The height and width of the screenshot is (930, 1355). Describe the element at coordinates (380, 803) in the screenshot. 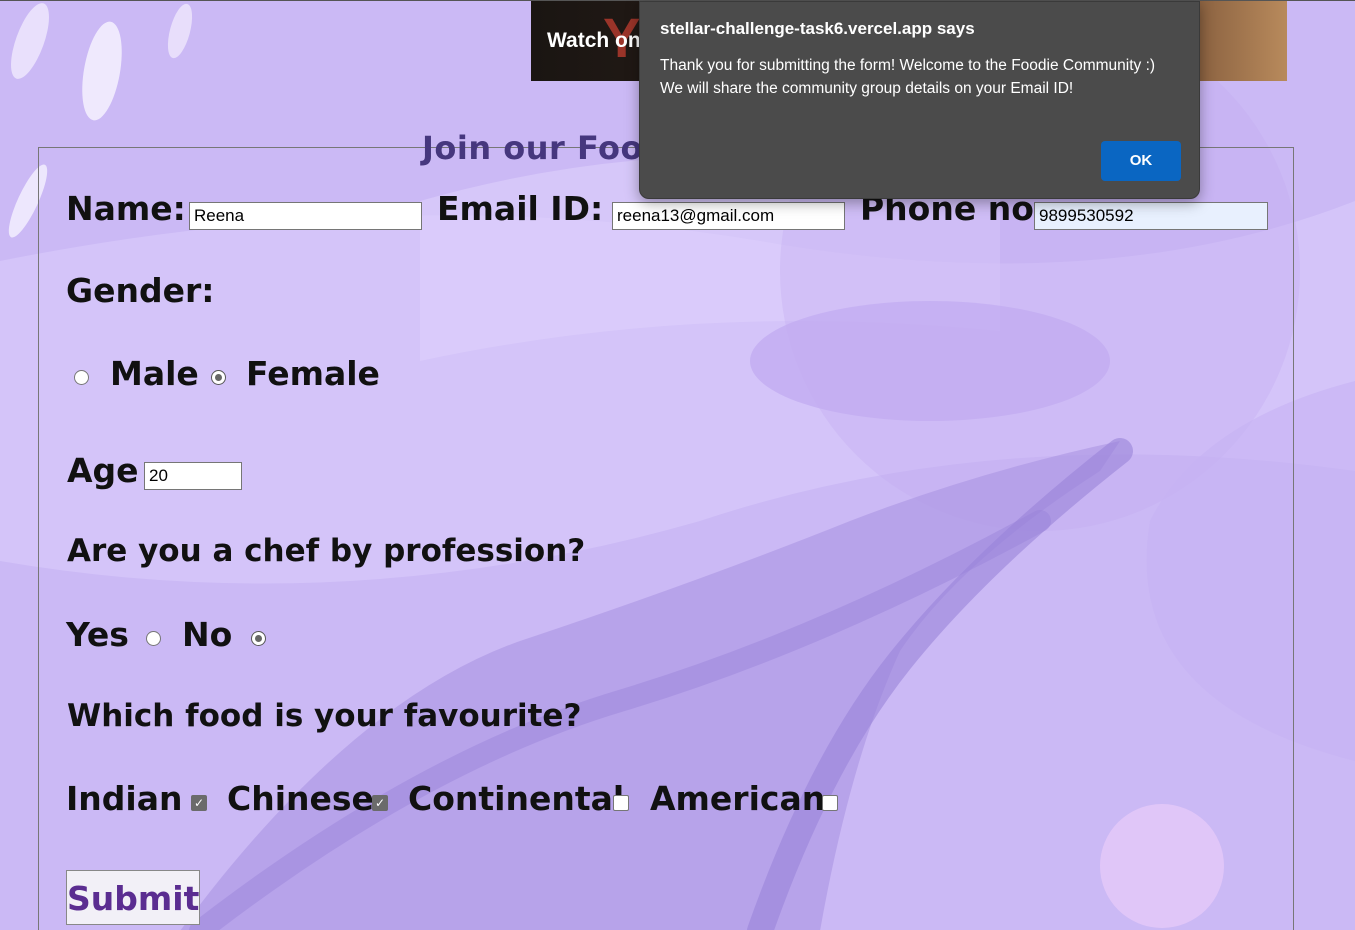

I see `food-chinese-checkbox: ✓` at that location.